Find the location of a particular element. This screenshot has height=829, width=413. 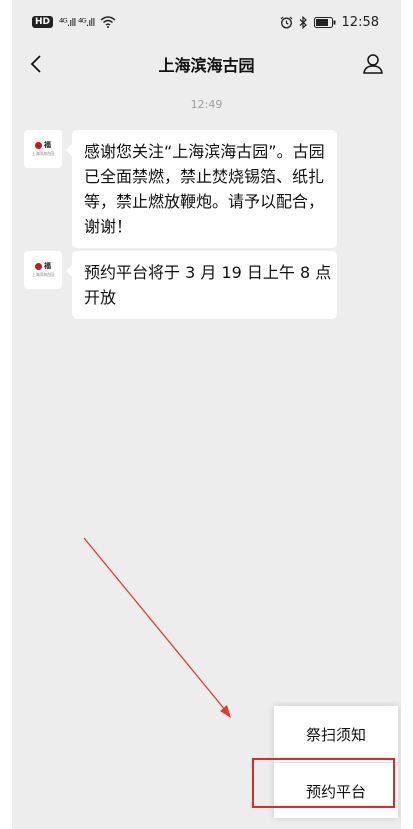

signal-indicator: ⁴ᴳ.ıll ⁴ᴳ.ıll is located at coordinates (77, 22).